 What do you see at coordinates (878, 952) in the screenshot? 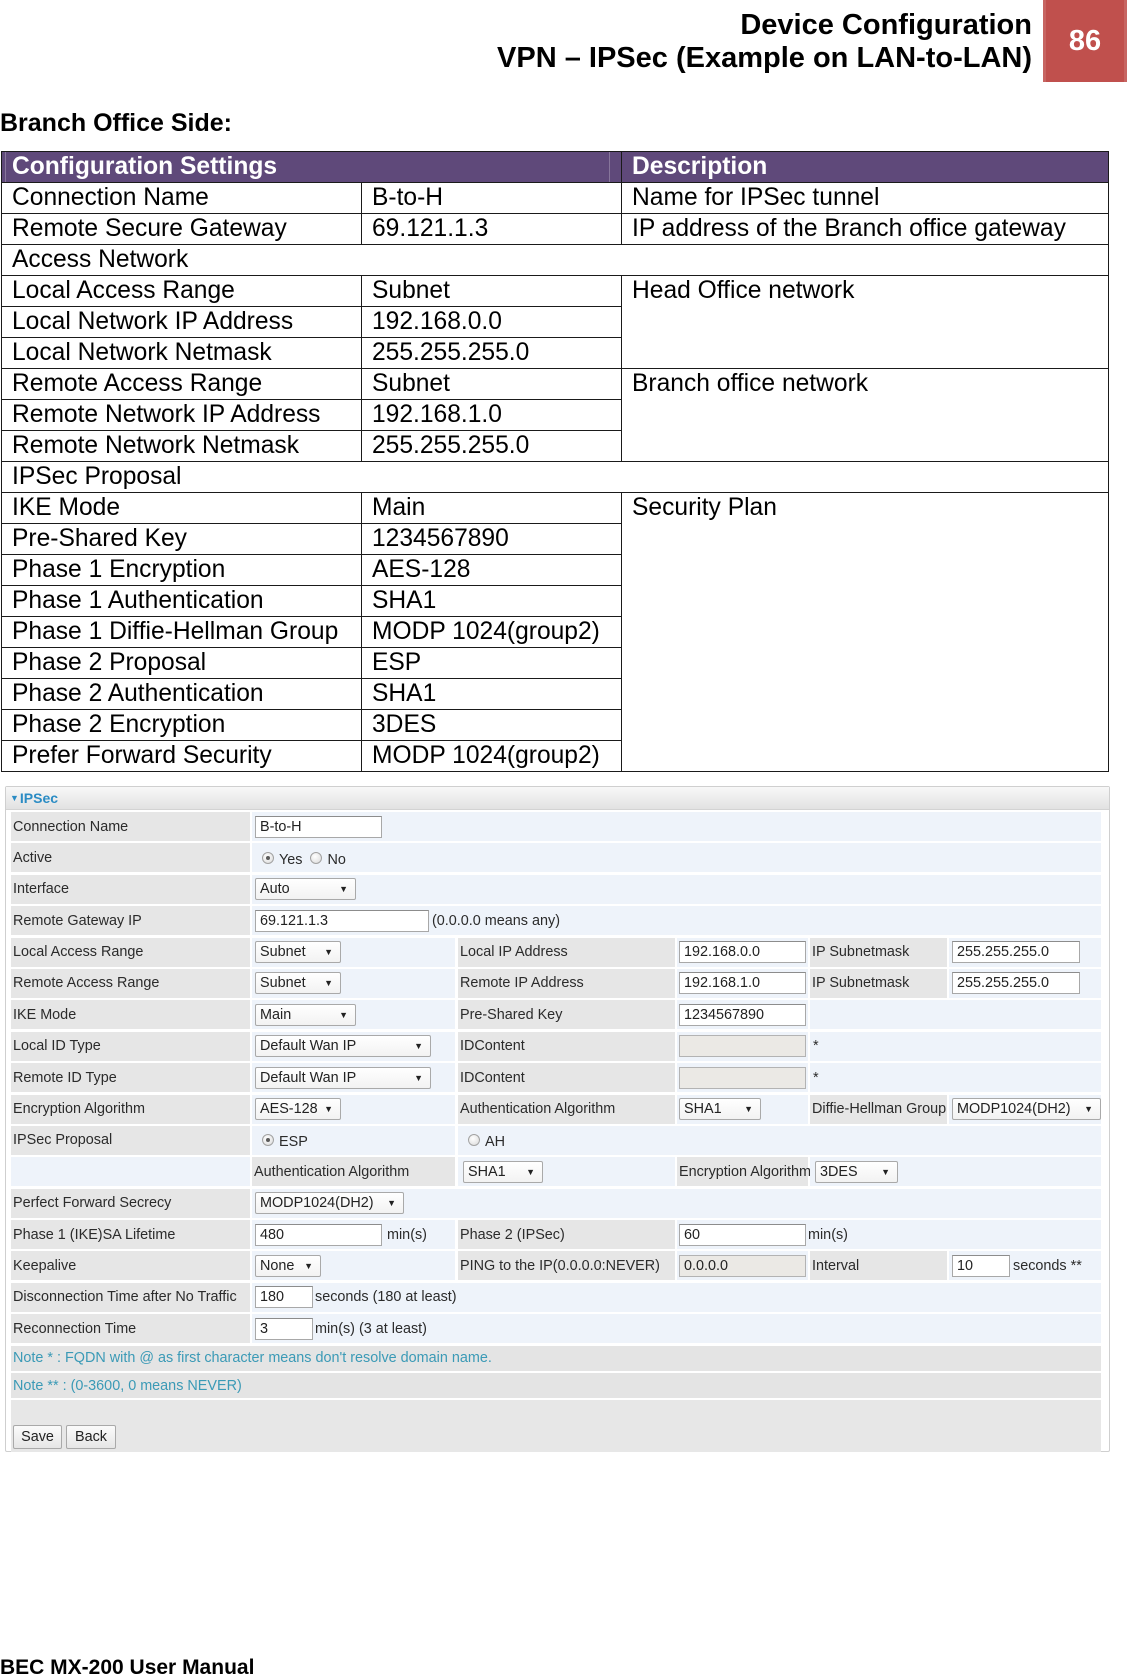
I see `local-subnetmask-label: IP Subnetmask` at bounding box center [878, 952].